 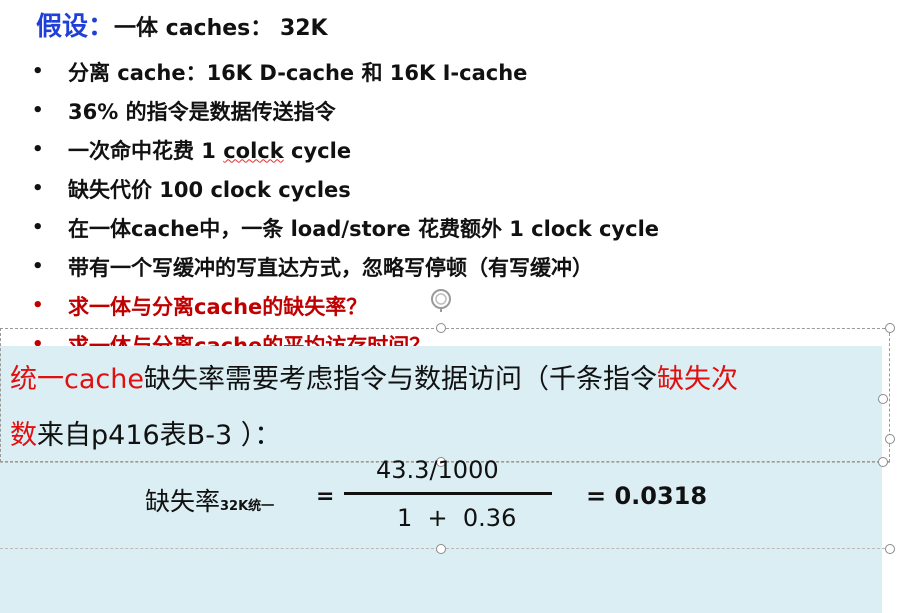 What do you see at coordinates (317, 150) in the screenshot?
I see `bullet-text-suffix: cycle` at bounding box center [317, 150].